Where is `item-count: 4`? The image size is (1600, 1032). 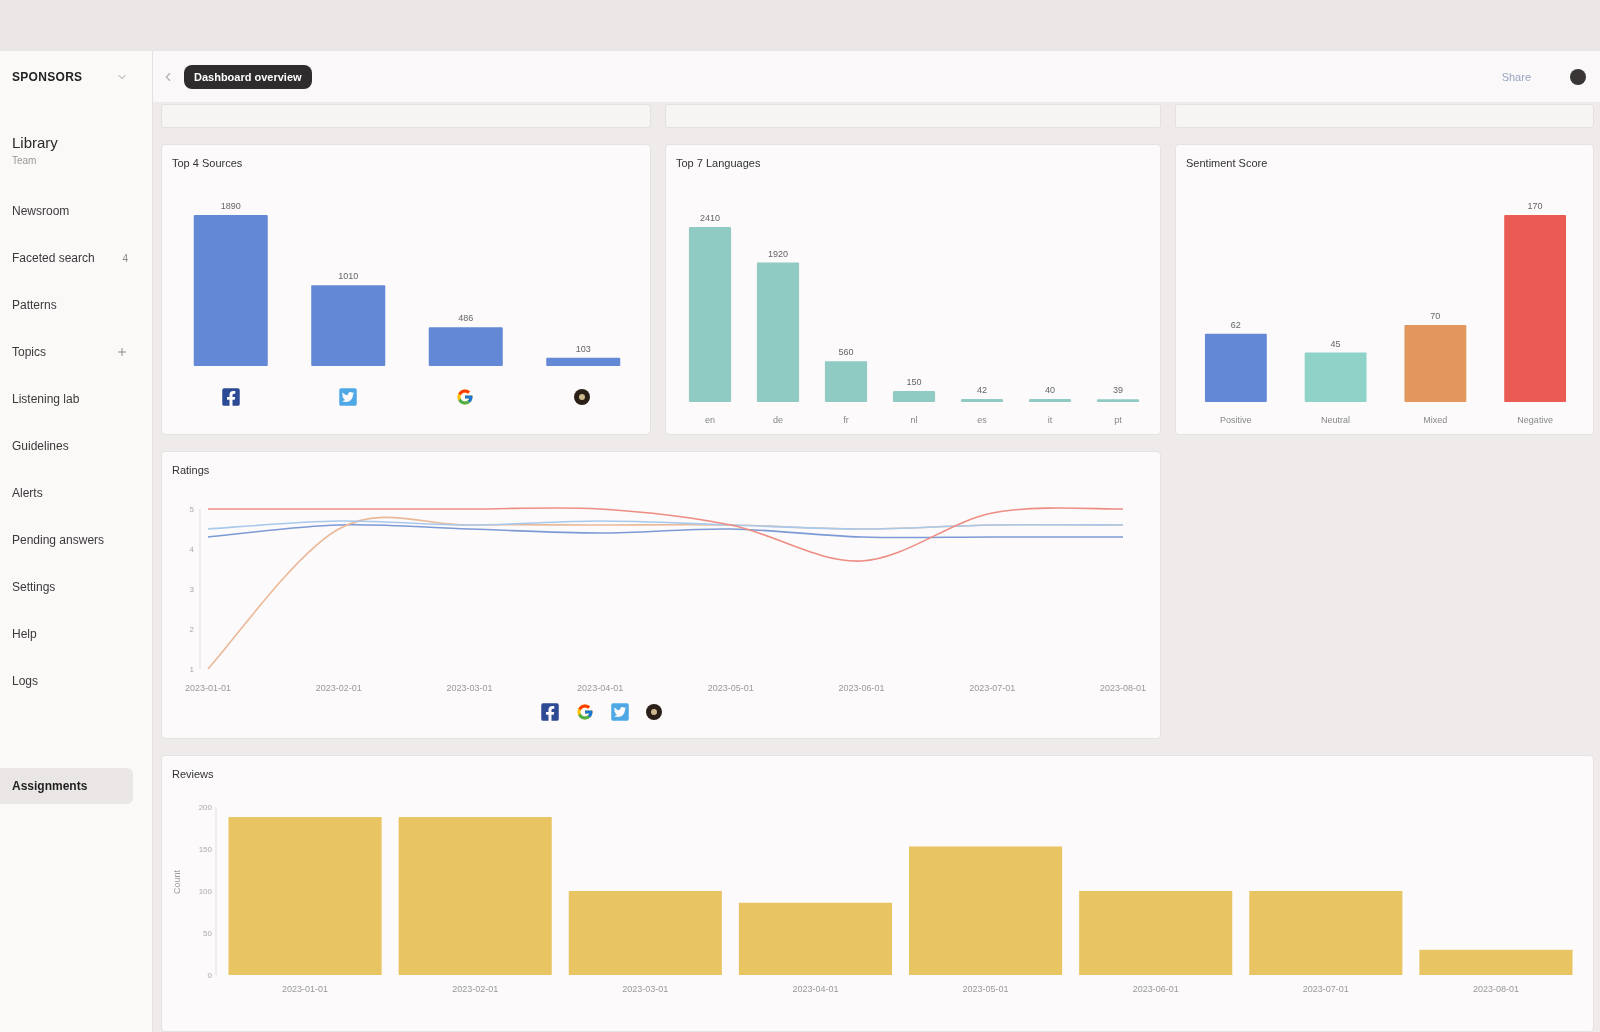
item-count: 4 is located at coordinates (125, 258).